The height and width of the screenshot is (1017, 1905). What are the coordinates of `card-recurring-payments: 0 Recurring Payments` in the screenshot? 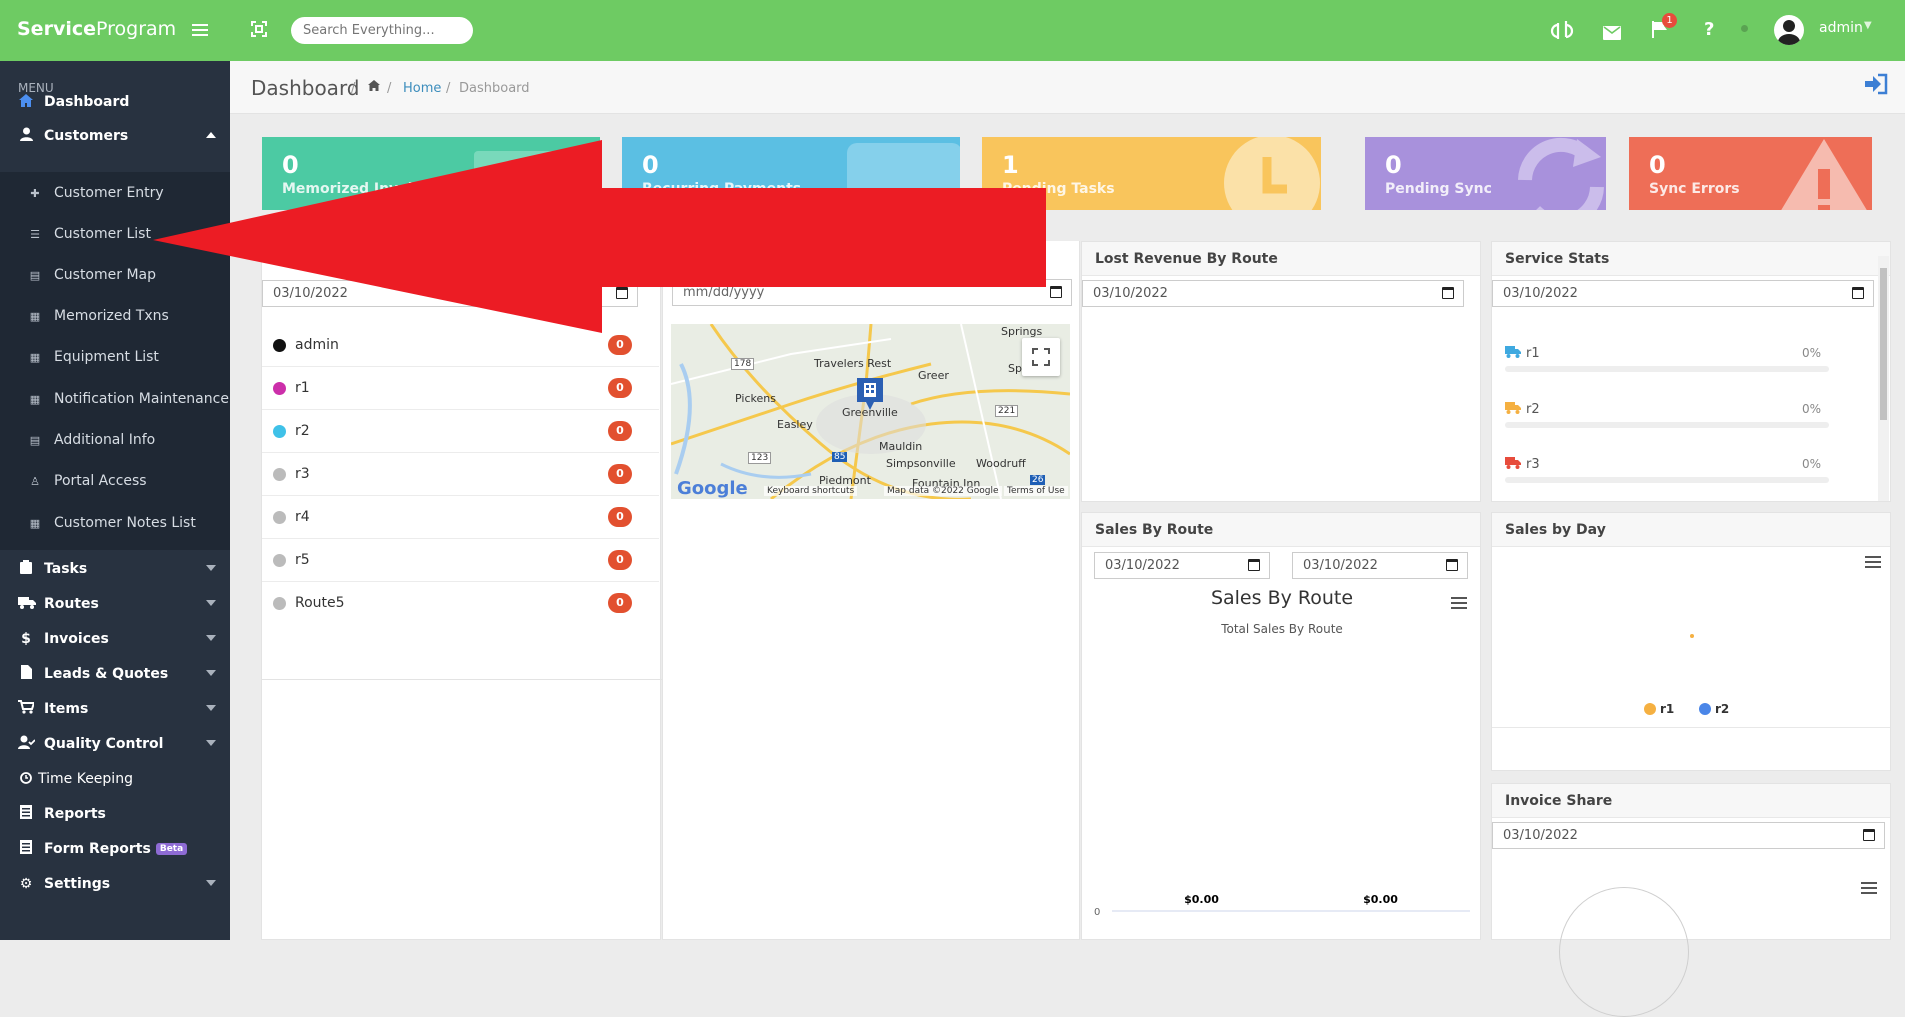 It's located at (791, 173).